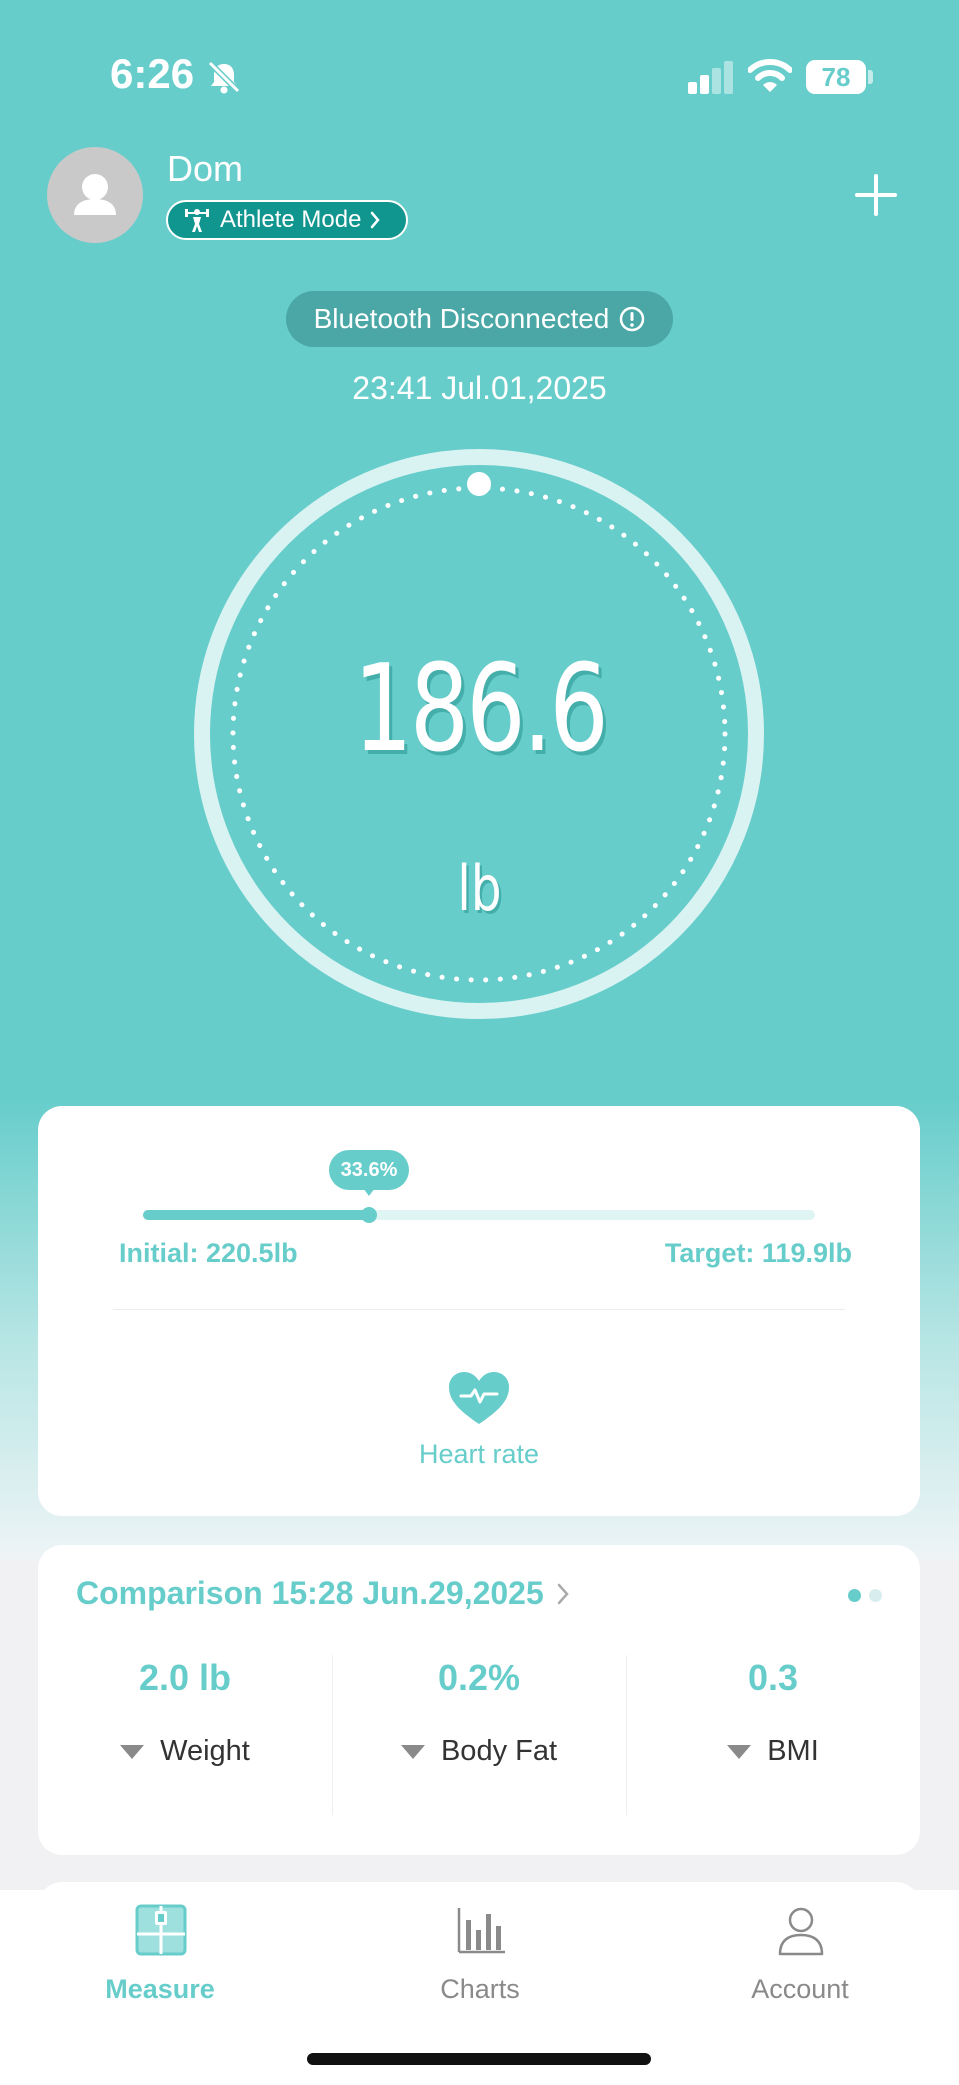 This screenshot has height=2085, width=959. Describe the element at coordinates (758, 1253) in the screenshot. I see `target-weight: Target: 119.9lb` at that location.